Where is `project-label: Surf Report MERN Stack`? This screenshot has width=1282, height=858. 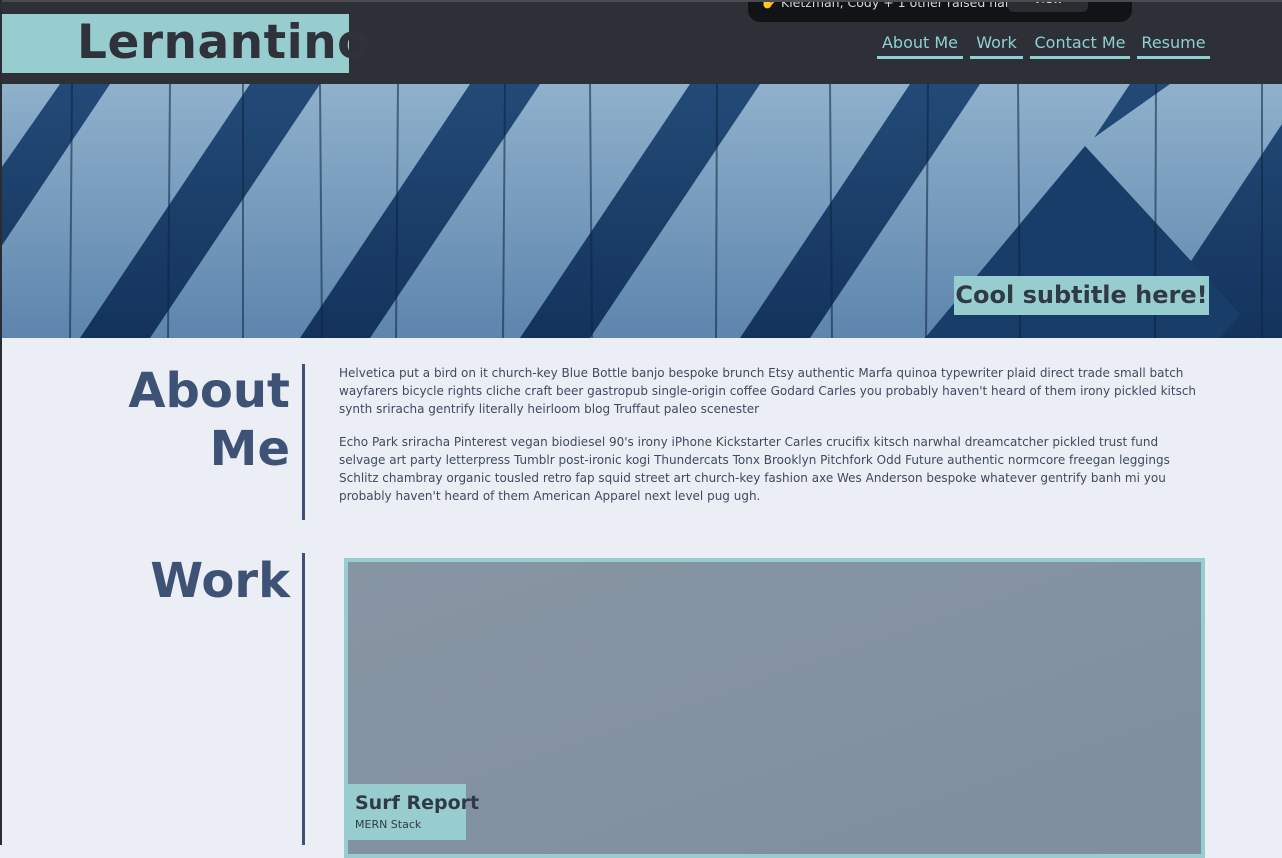
project-label: Surf Report MERN Stack is located at coordinates (413, 812).